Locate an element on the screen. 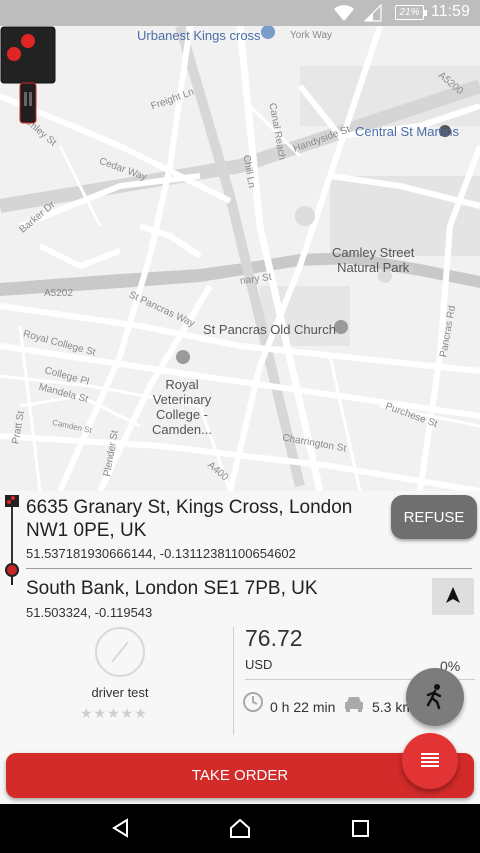 The width and height of the screenshot is (480, 853). no-photo-icon is located at coordinates (120, 652).